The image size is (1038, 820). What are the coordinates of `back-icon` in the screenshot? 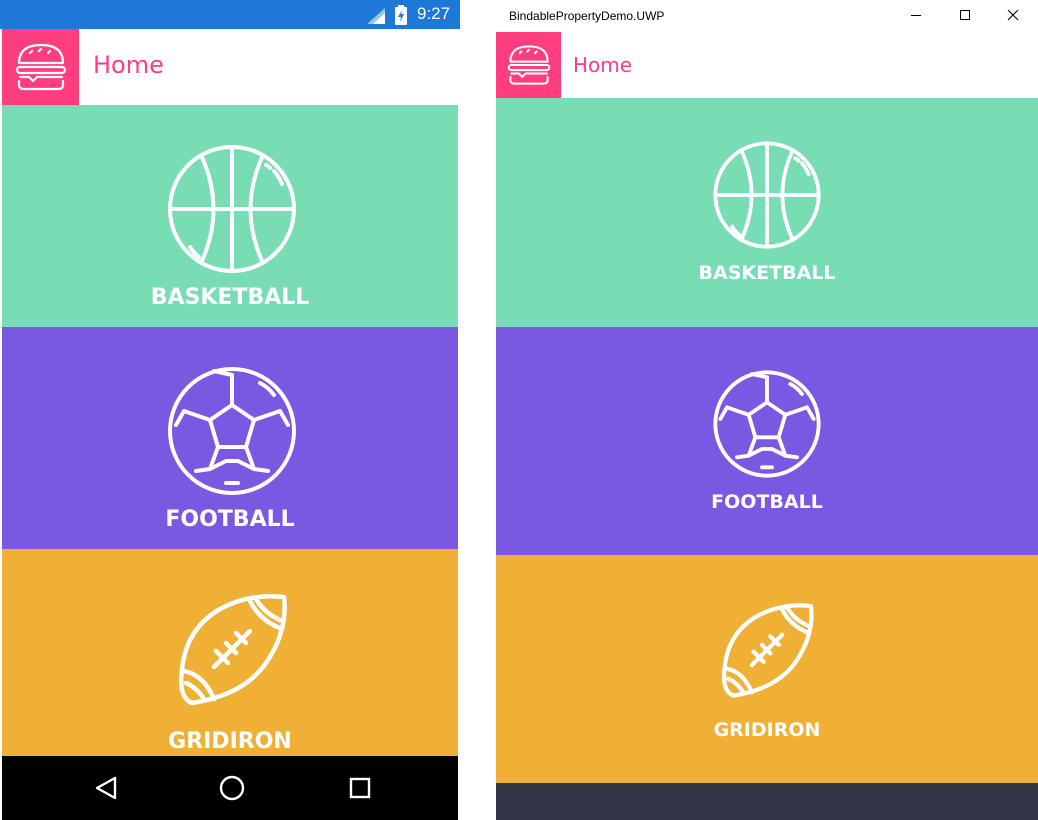 It's located at (106, 788).